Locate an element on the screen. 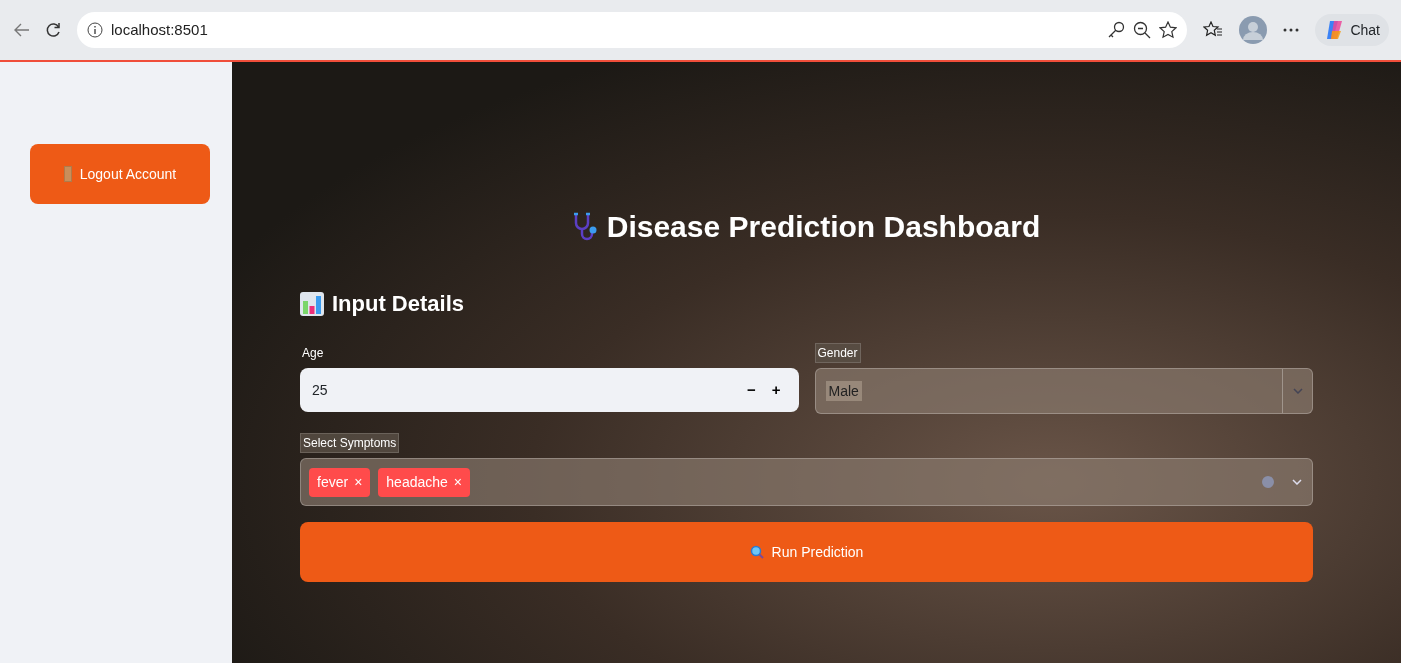  decrement-button: − is located at coordinates (751, 390).